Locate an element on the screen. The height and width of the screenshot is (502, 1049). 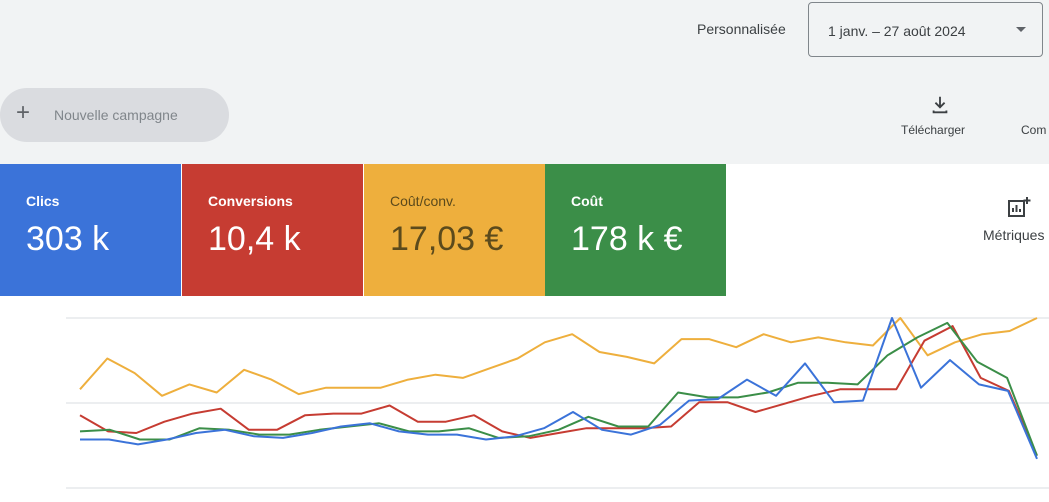
add-chart-icon is located at coordinates (1019, 207).